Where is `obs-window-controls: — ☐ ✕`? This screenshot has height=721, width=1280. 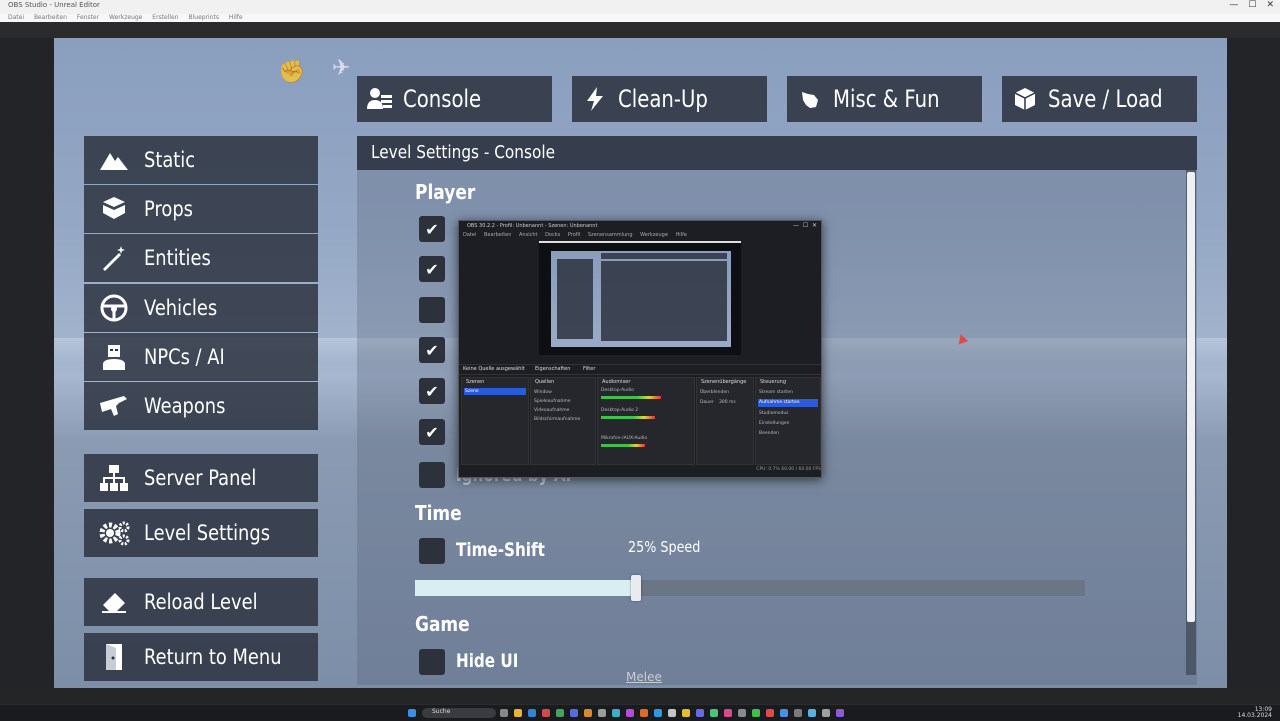
obs-window-controls: — ☐ ✕ is located at coordinates (805, 225).